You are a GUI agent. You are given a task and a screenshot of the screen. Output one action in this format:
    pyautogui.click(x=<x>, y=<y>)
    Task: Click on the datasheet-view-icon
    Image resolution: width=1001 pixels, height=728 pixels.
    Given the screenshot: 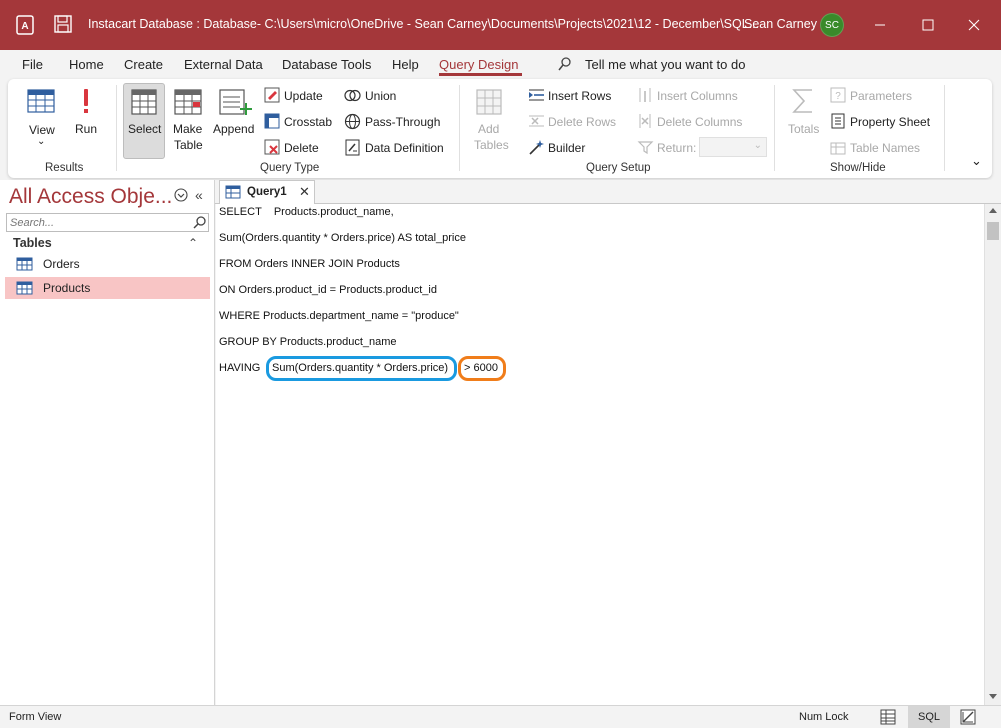 What is the action you would take?
    pyautogui.click(x=888, y=717)
    